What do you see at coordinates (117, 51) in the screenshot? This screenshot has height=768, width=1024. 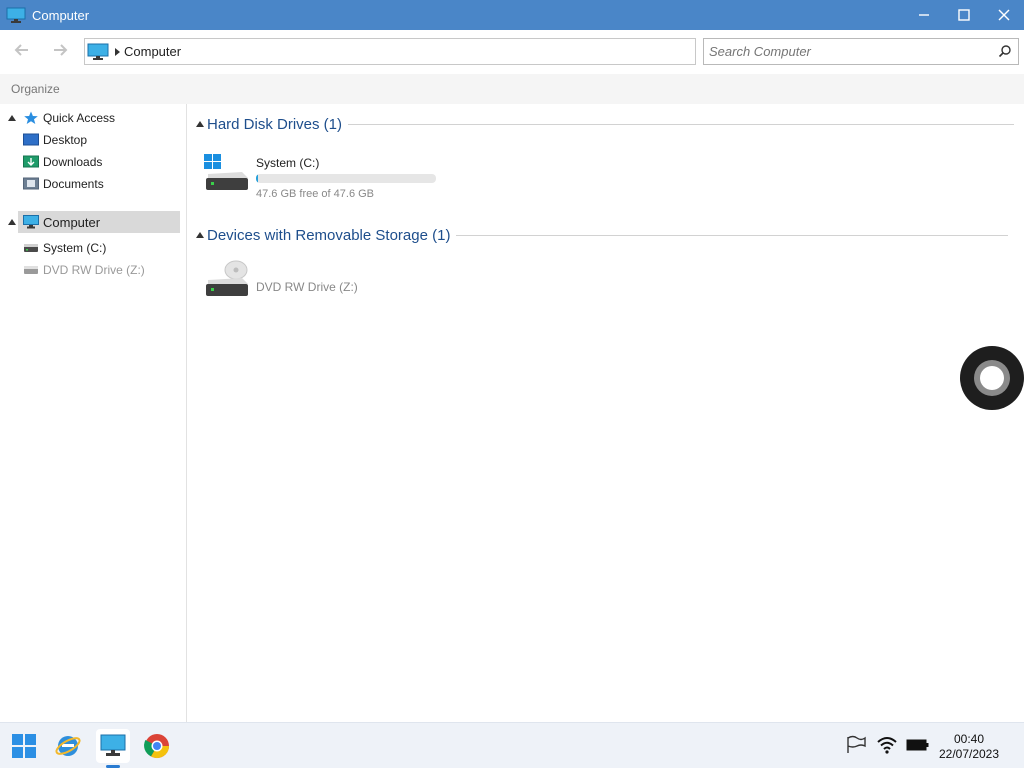 I see `breadcrumb-chevron-icon` at bounding box center [117, 51].